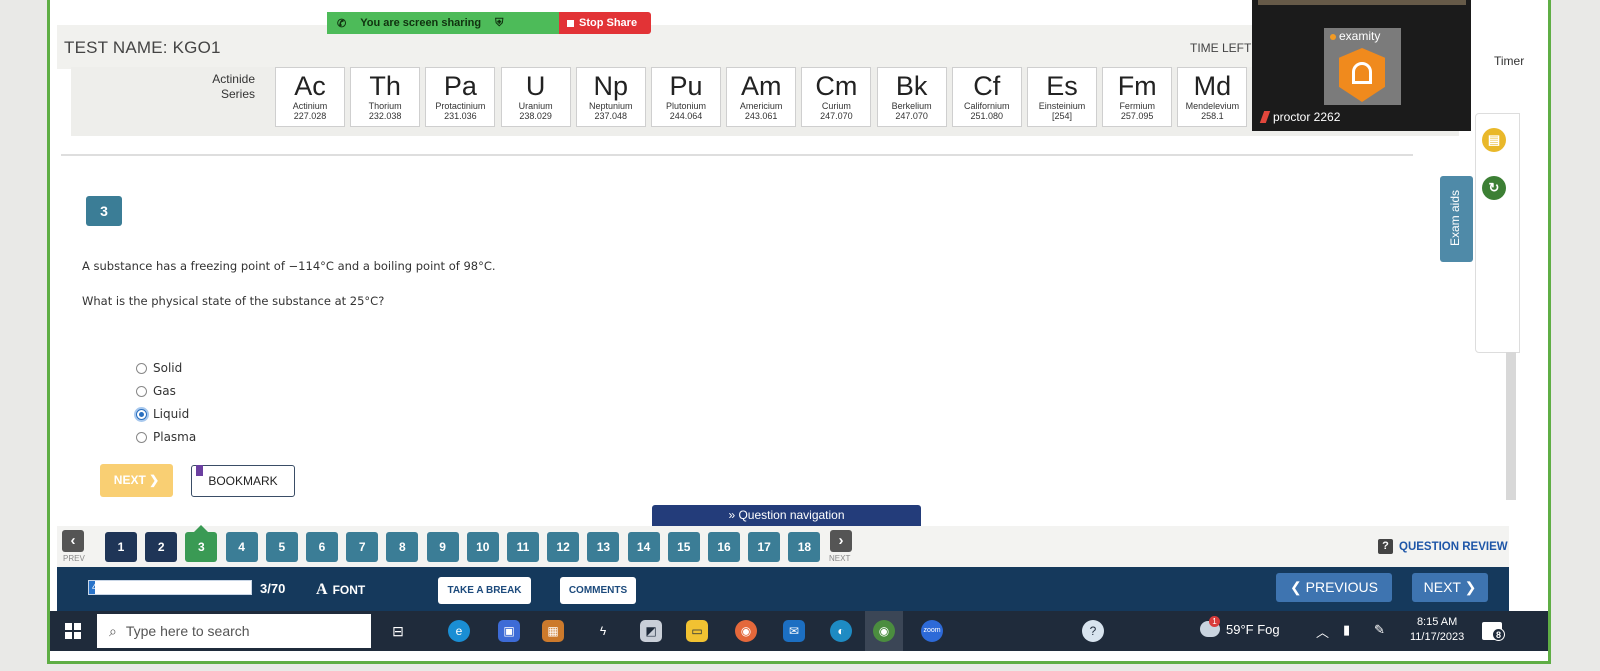  What do you see at coordinates (1322, 631) in the screenshot?
I see `tray-chevron-icon: ︿` at bounding box center [1322, 631].